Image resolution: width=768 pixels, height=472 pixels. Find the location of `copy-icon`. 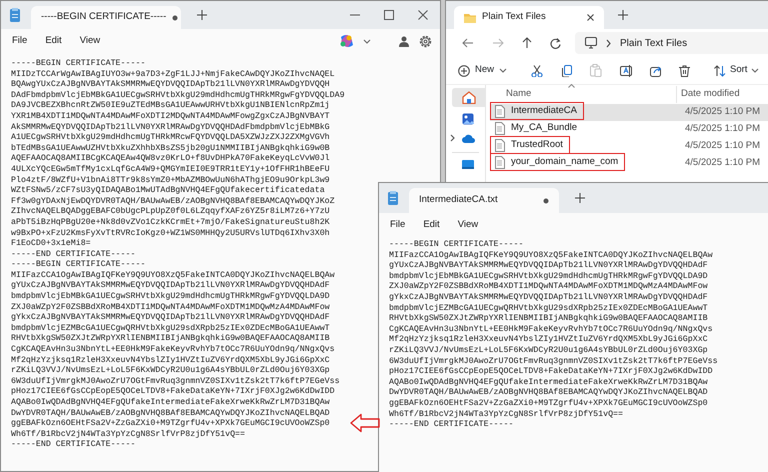

copy-icon is located at coordinates (566, 70).